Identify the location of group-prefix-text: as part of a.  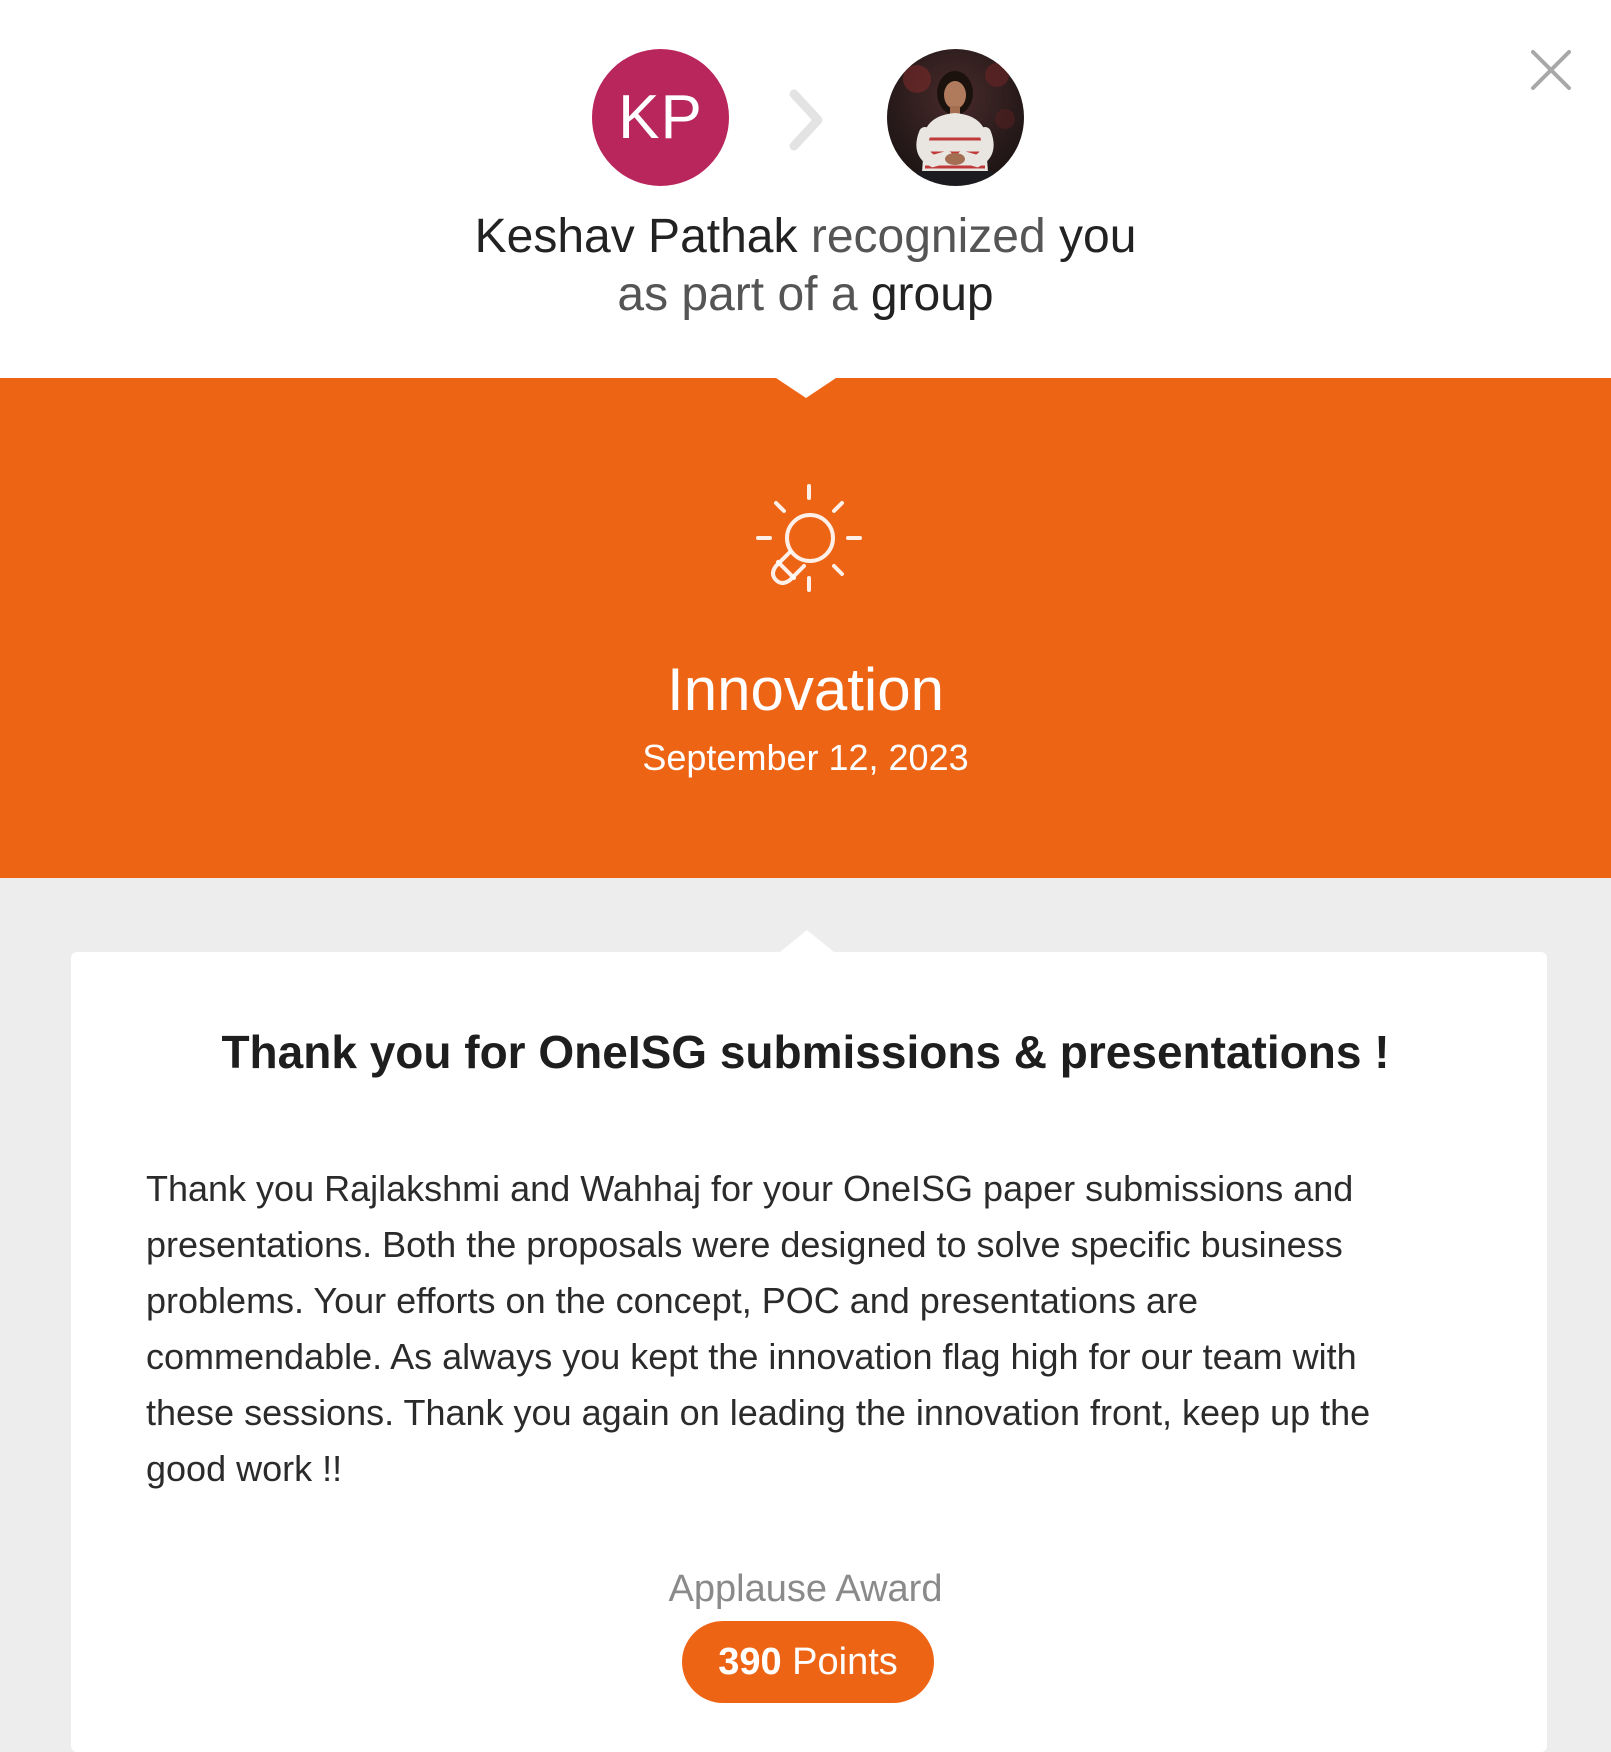
(737, 294).